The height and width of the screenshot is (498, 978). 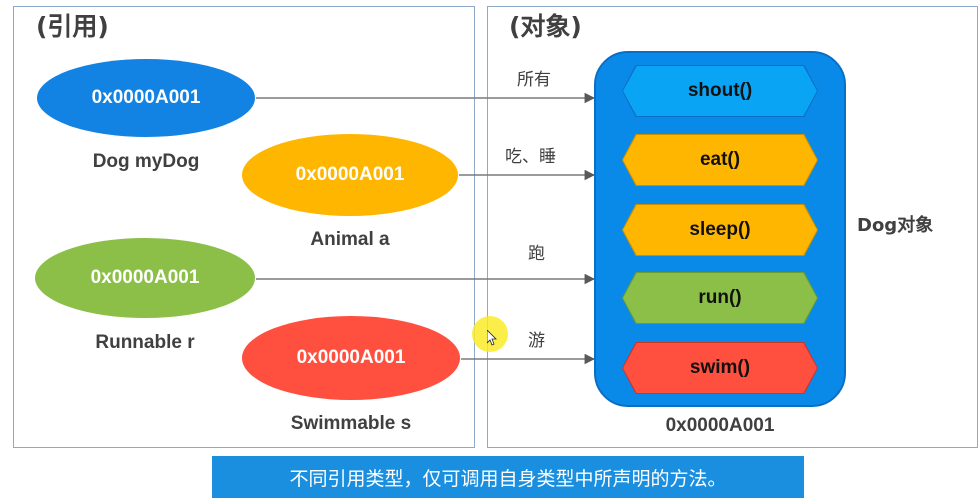 I want to click on method-run: run(), so click(x=720, y=298).